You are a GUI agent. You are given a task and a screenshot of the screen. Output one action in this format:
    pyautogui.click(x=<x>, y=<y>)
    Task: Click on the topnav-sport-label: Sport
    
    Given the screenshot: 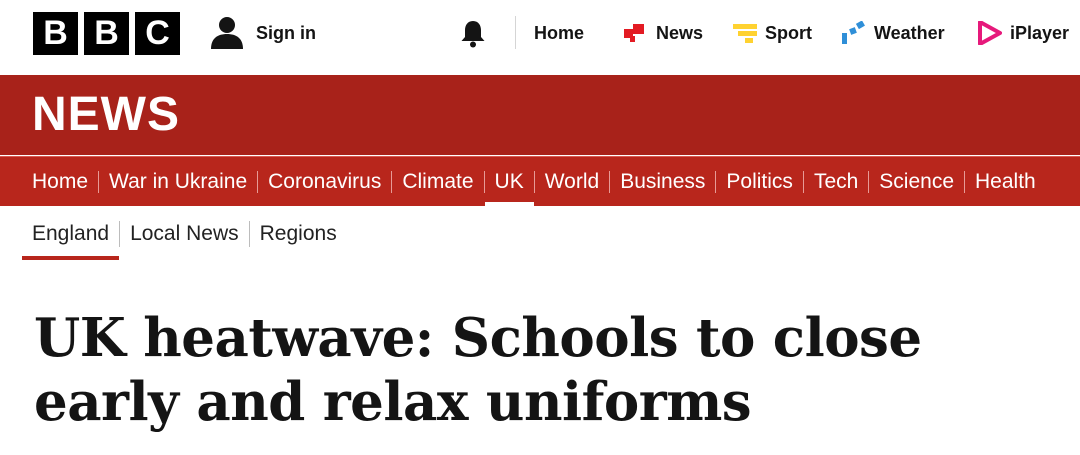 What is the action you would take?
    pyautogui.click(x=788, y=32)
    